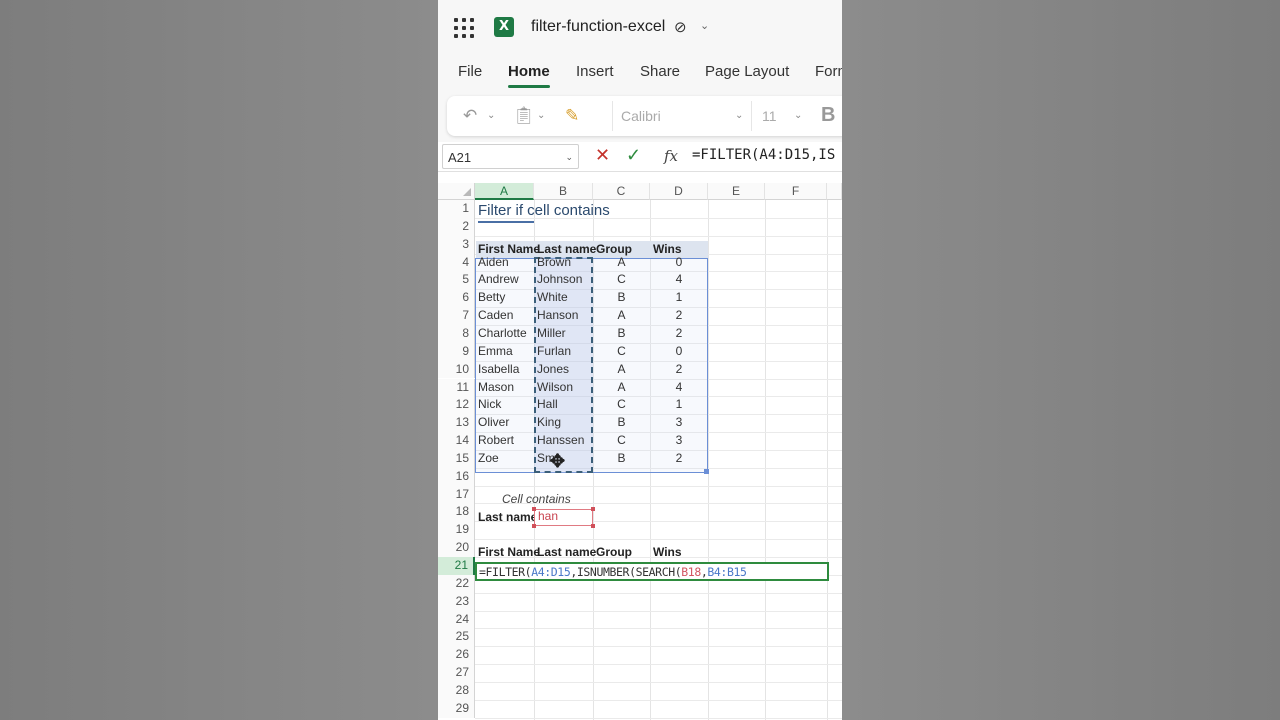 The height and width of the screenshot is (720, 1280). What do you see at coordinates (470, 116) in the screenshot?
I see `undo-icon: ↶` at bounding box center [470, 116].